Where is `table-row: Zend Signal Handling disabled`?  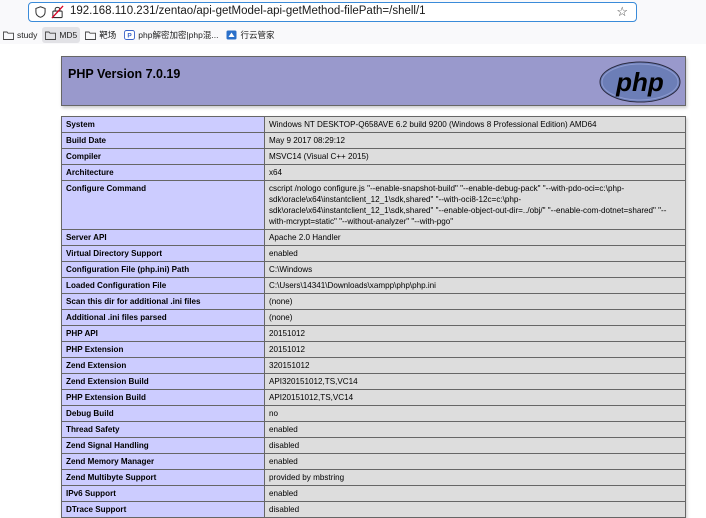 table-row: Zend Signal Handling disabled is located at coordinates (373, 445).